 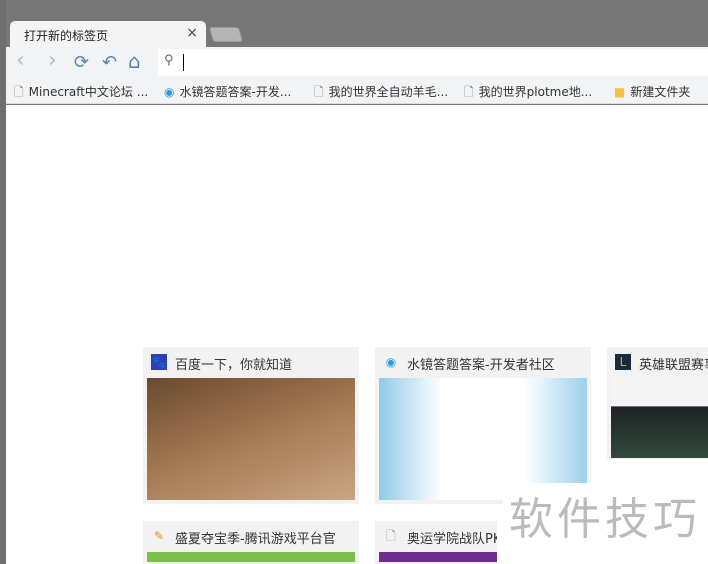 I want to click on tab-new-tab: 打开新的标签页 ×, so click(x=108, y=34).